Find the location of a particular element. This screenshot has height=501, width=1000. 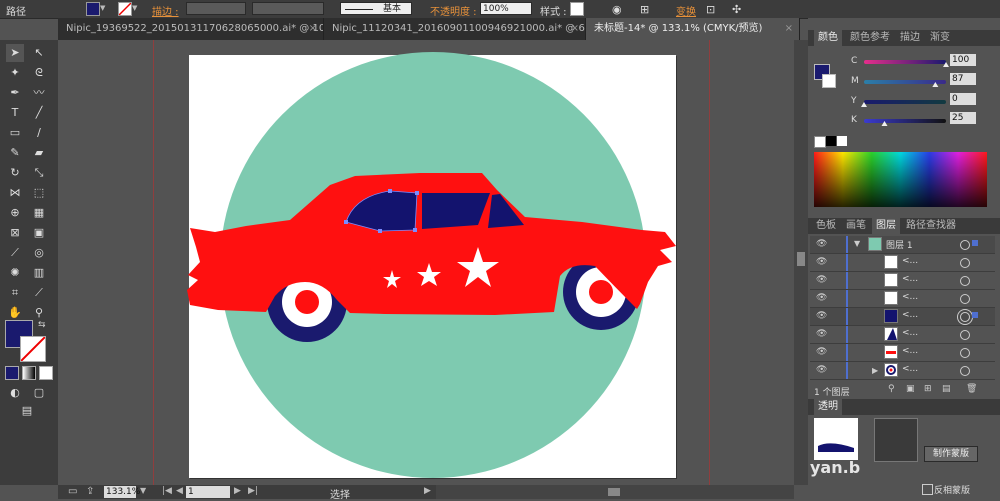

layer-name: 图层 1 is located at coordinates (899, 244).